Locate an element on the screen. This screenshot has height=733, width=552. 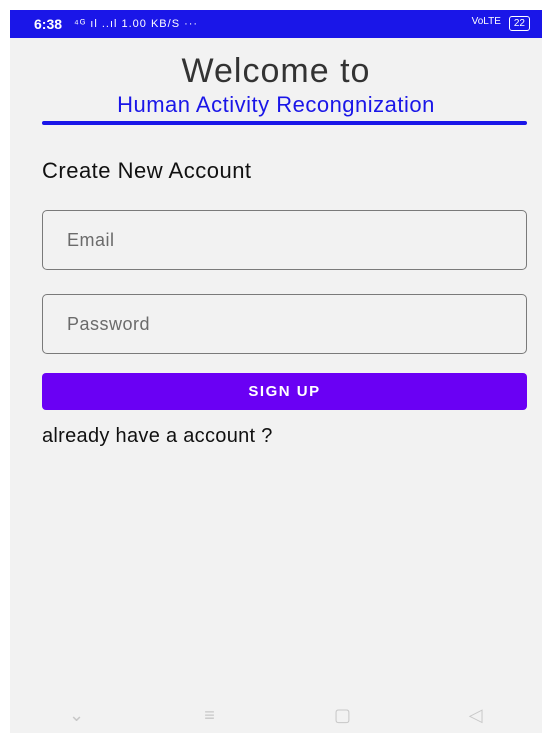
battery-icon: 22 is located at coordinates (519, 23).